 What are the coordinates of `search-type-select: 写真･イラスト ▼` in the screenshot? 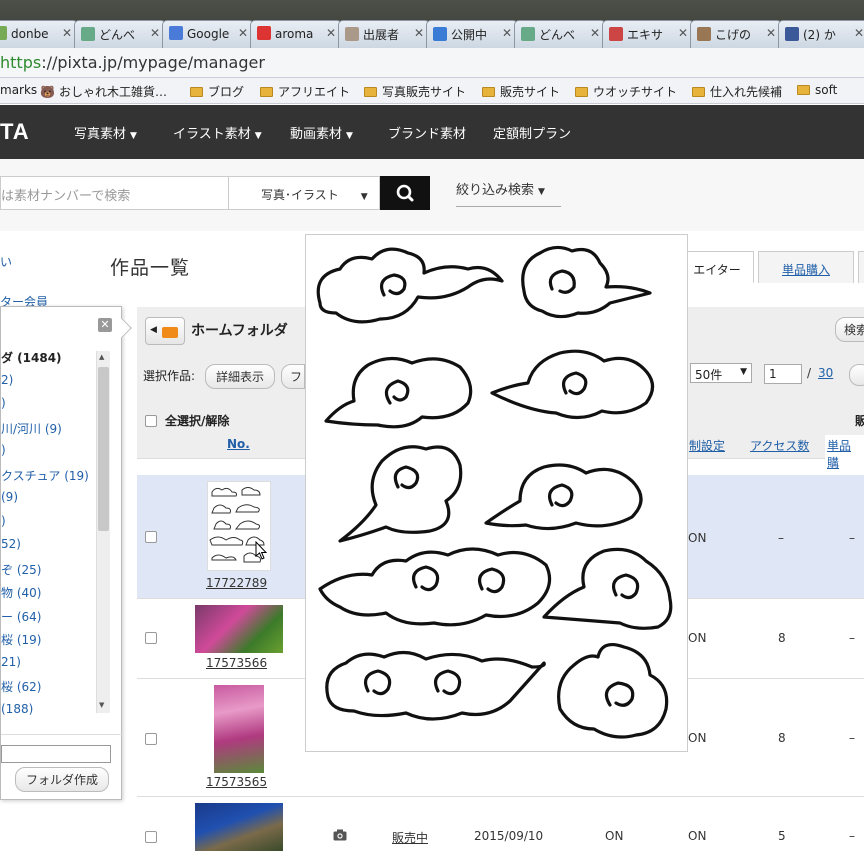 It's located at (304, 193).